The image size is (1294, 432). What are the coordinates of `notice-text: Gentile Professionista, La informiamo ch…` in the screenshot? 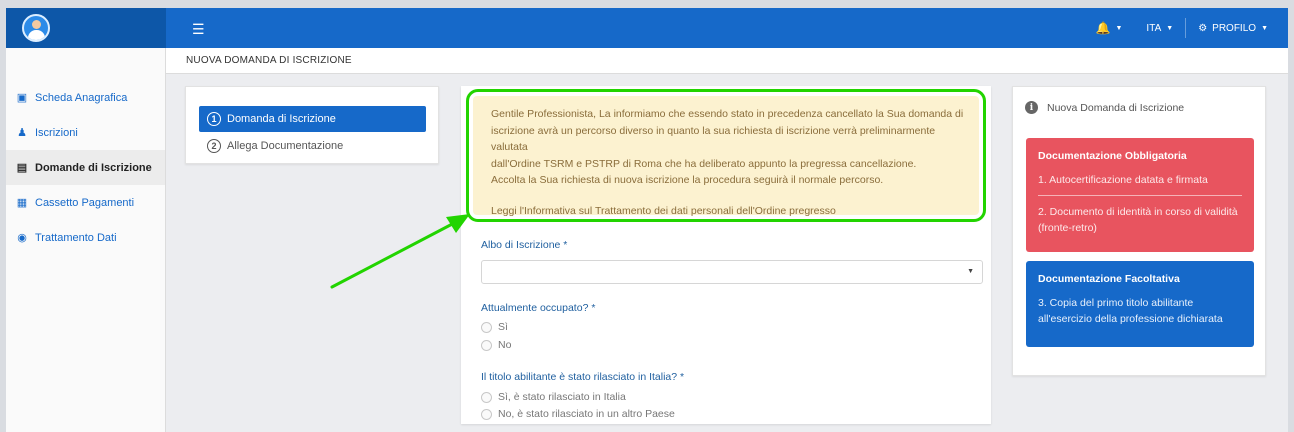 It's located at (727, 114).